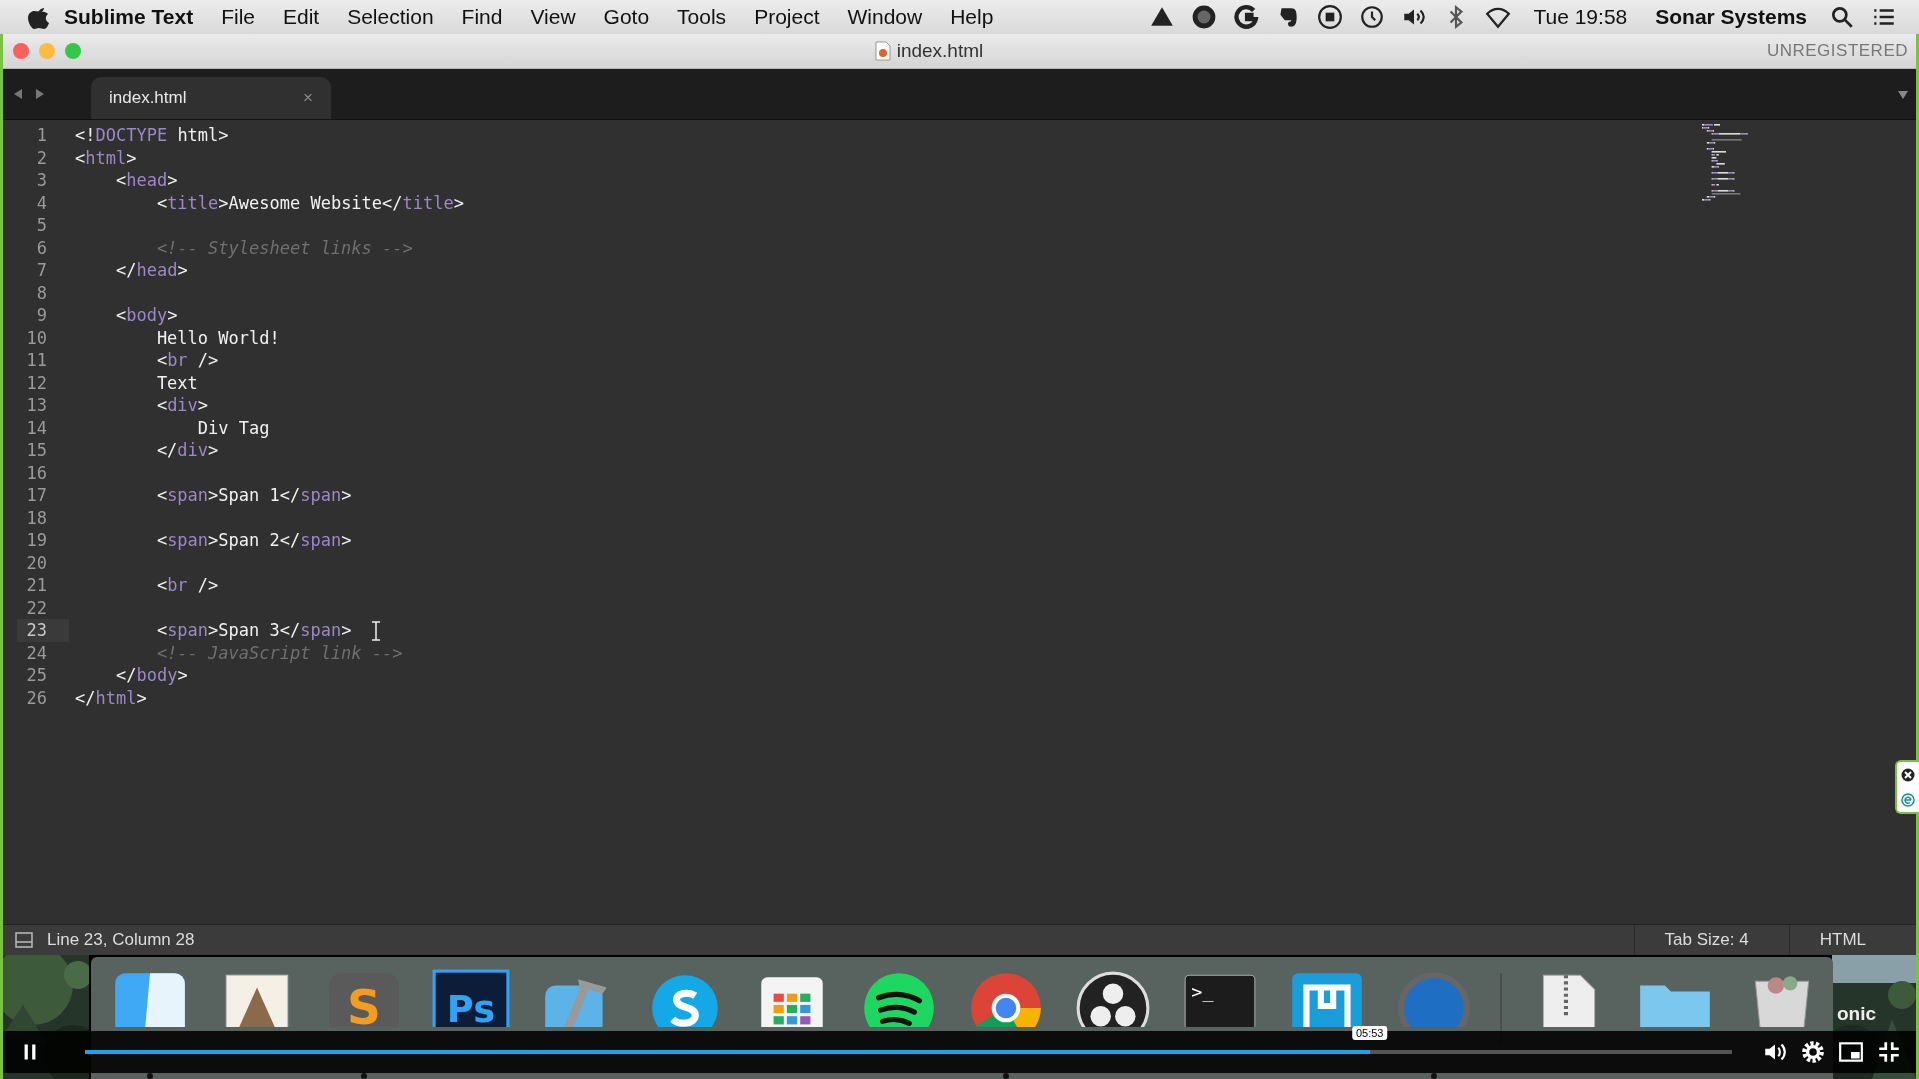  Describe the element at coordinates (36, 652) in the screenshot. I see `line-number: 24` at that location.